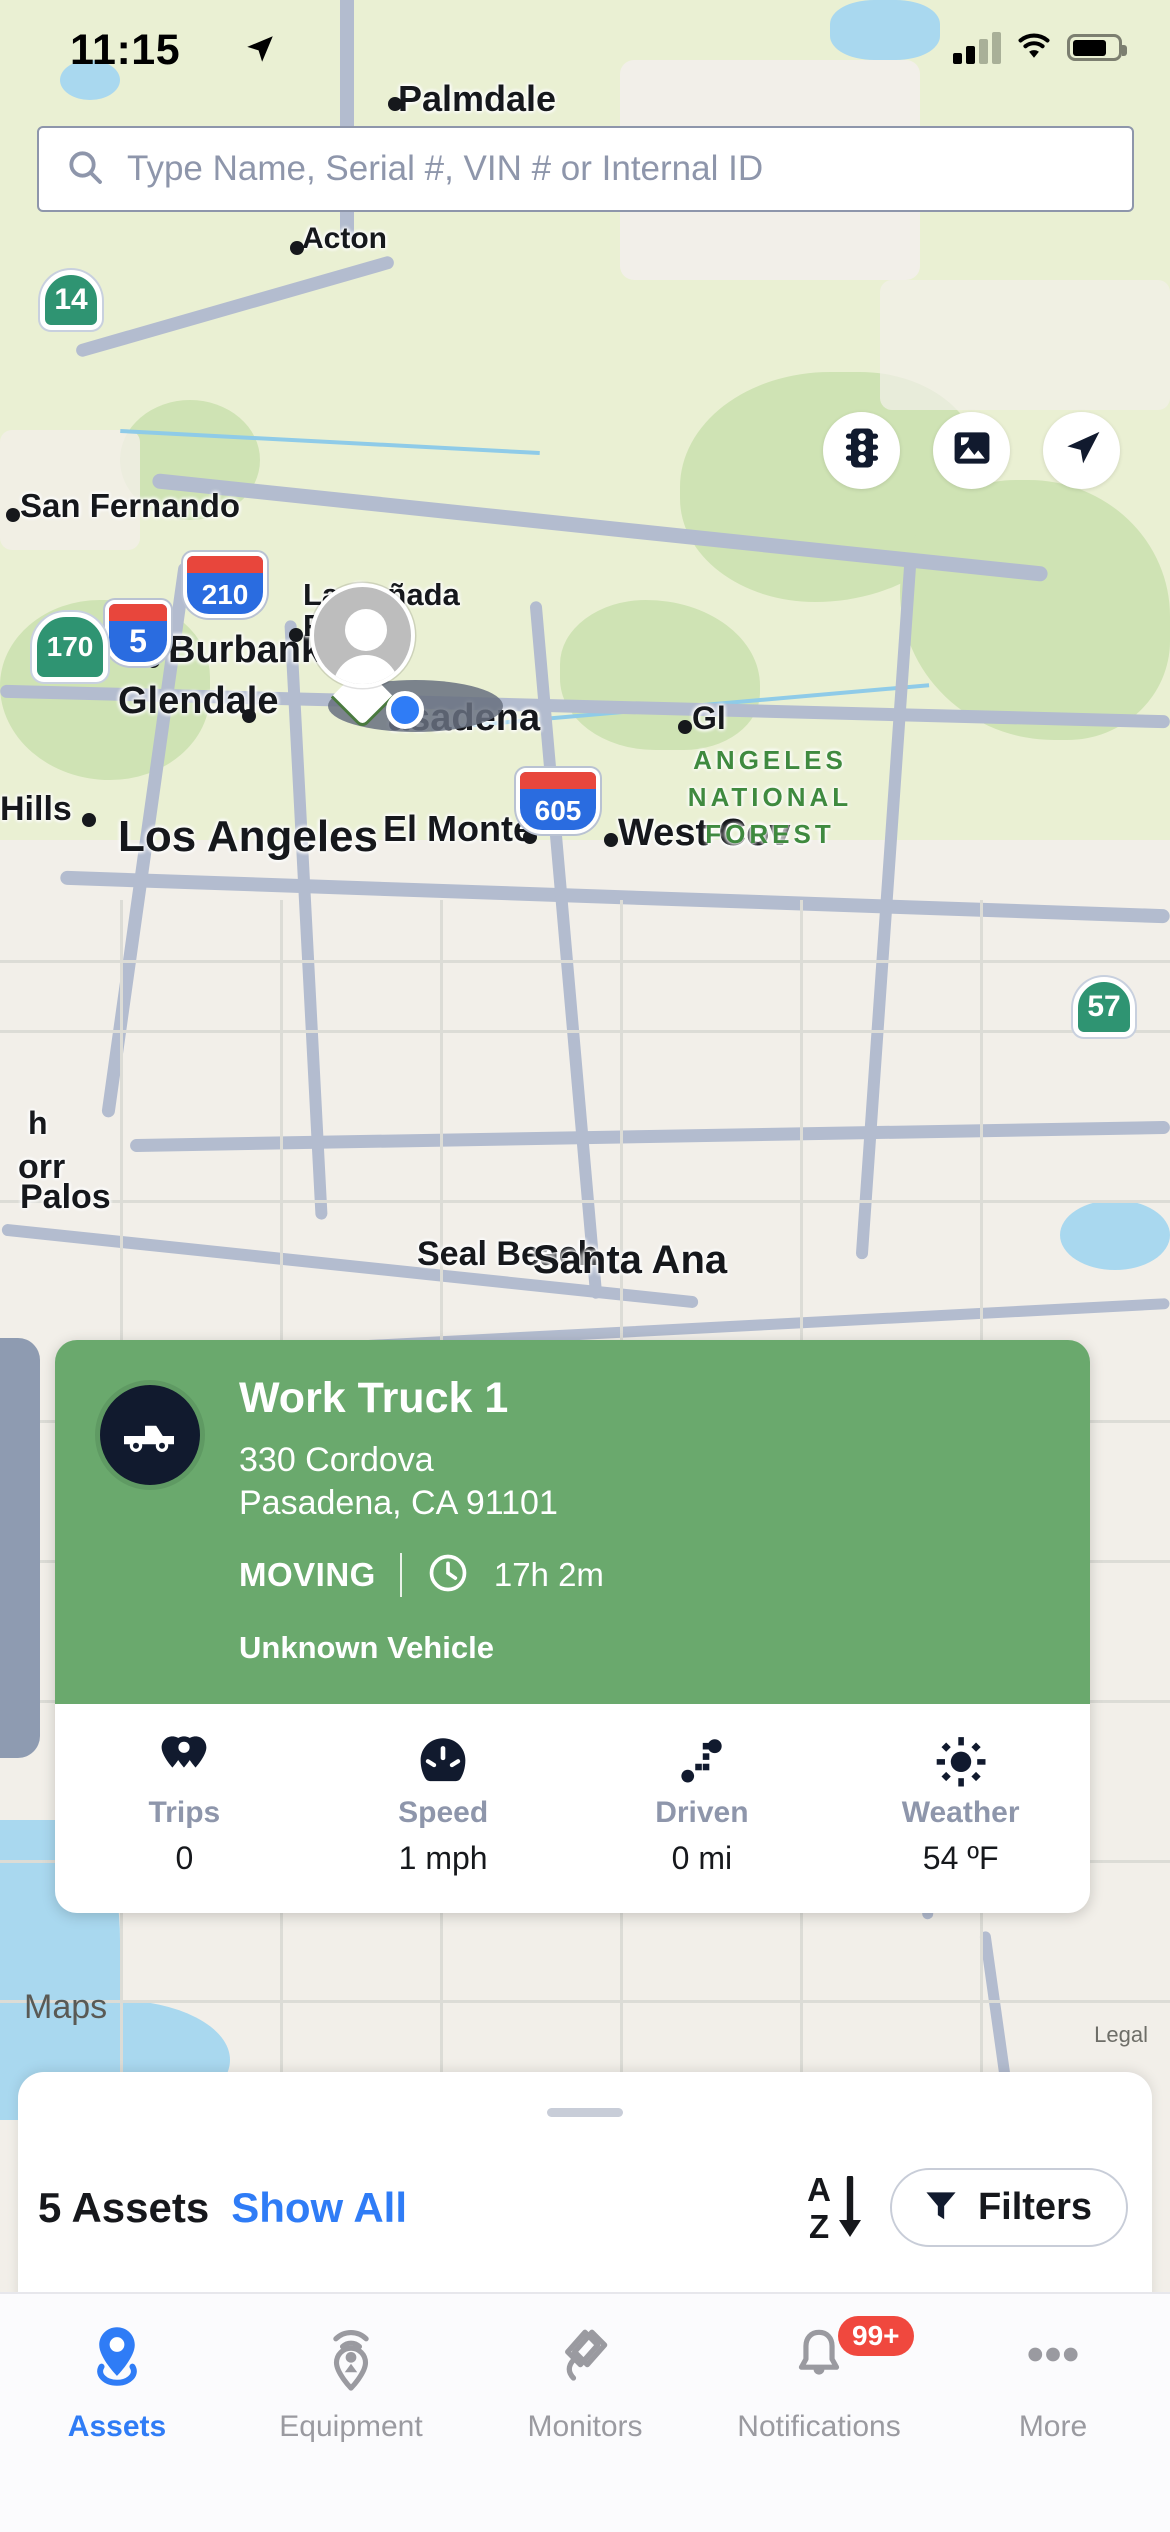 This screenshot has width=1170, height=2532. I want to click on map-type-button, so click(971, 450).